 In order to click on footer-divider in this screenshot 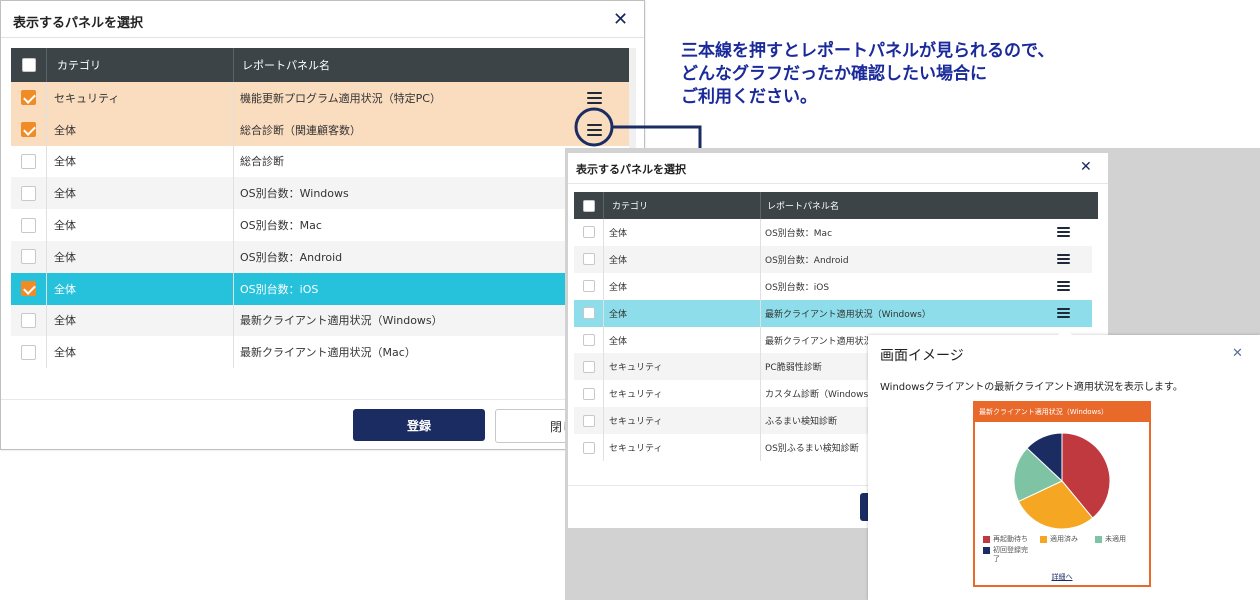, I will do `click(322, 399)`.